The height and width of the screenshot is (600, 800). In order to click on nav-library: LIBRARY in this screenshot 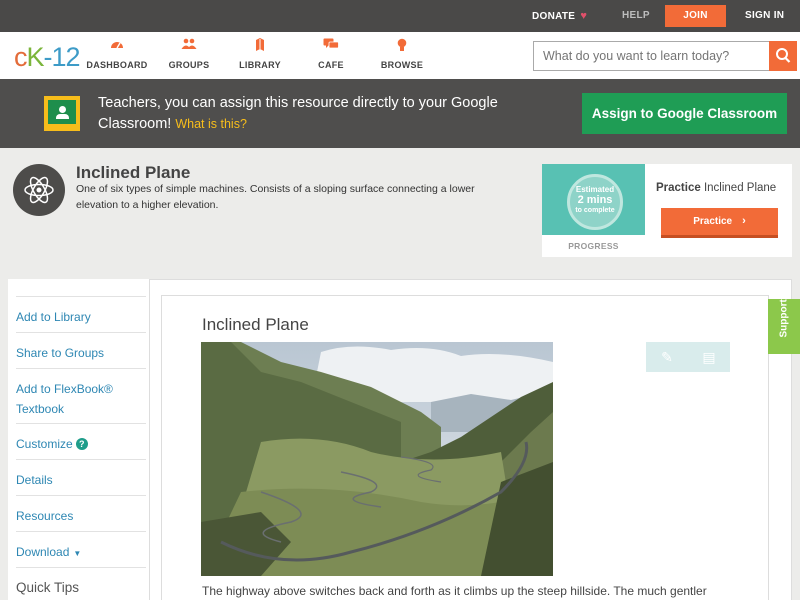, I will do `click(260, 54)`.